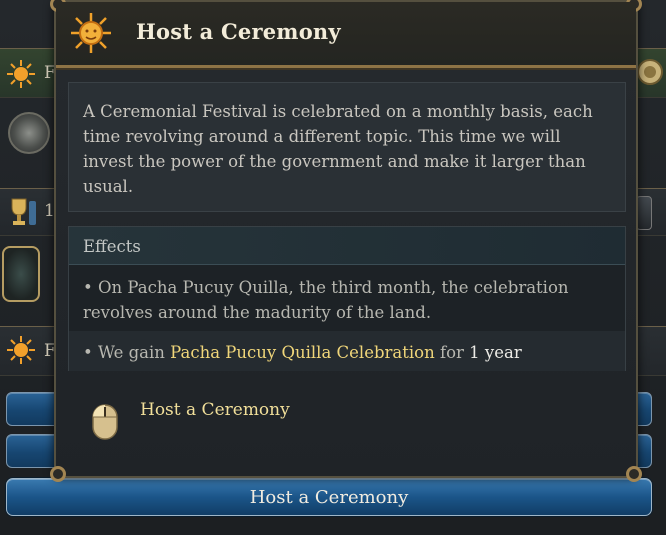 The width and height of the screenshot is (666, 535). I want to click on effect-duration: 1 year, so click(495, 352).